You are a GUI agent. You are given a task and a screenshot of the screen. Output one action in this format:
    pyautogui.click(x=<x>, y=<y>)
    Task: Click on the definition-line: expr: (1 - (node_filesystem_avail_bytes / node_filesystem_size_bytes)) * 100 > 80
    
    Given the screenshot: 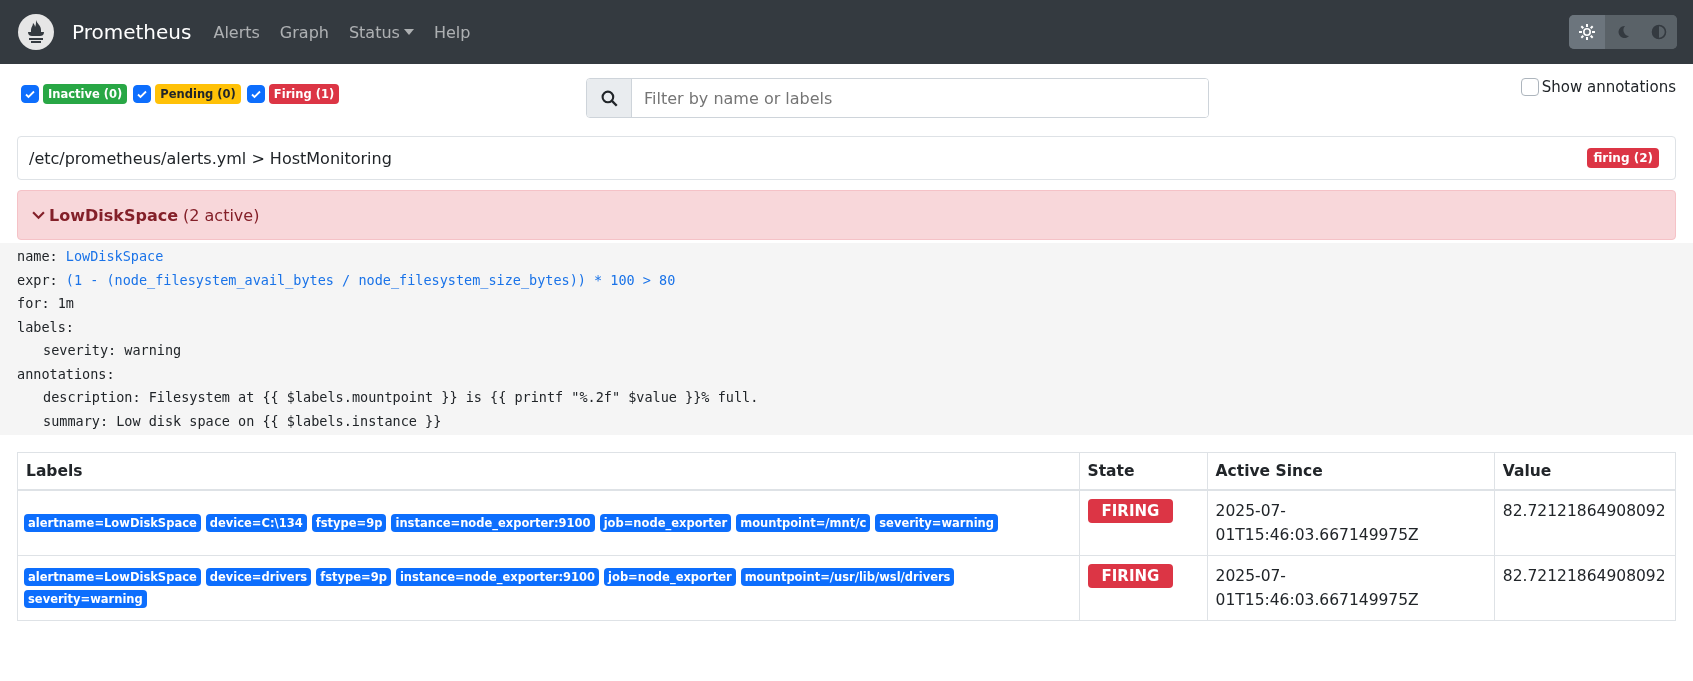 What is the action you would take?
    pyautogui.click(x=346, y=280)
    